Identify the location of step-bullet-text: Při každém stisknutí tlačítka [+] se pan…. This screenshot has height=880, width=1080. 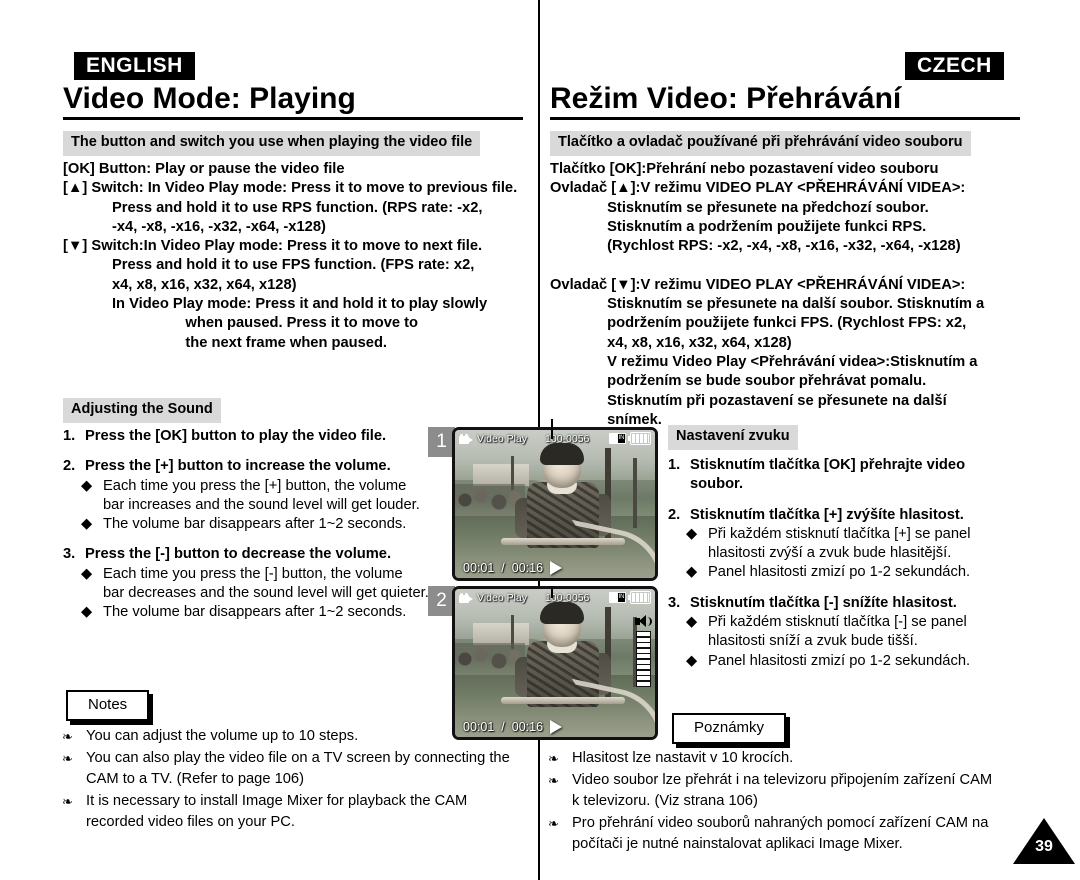
(839, 543).